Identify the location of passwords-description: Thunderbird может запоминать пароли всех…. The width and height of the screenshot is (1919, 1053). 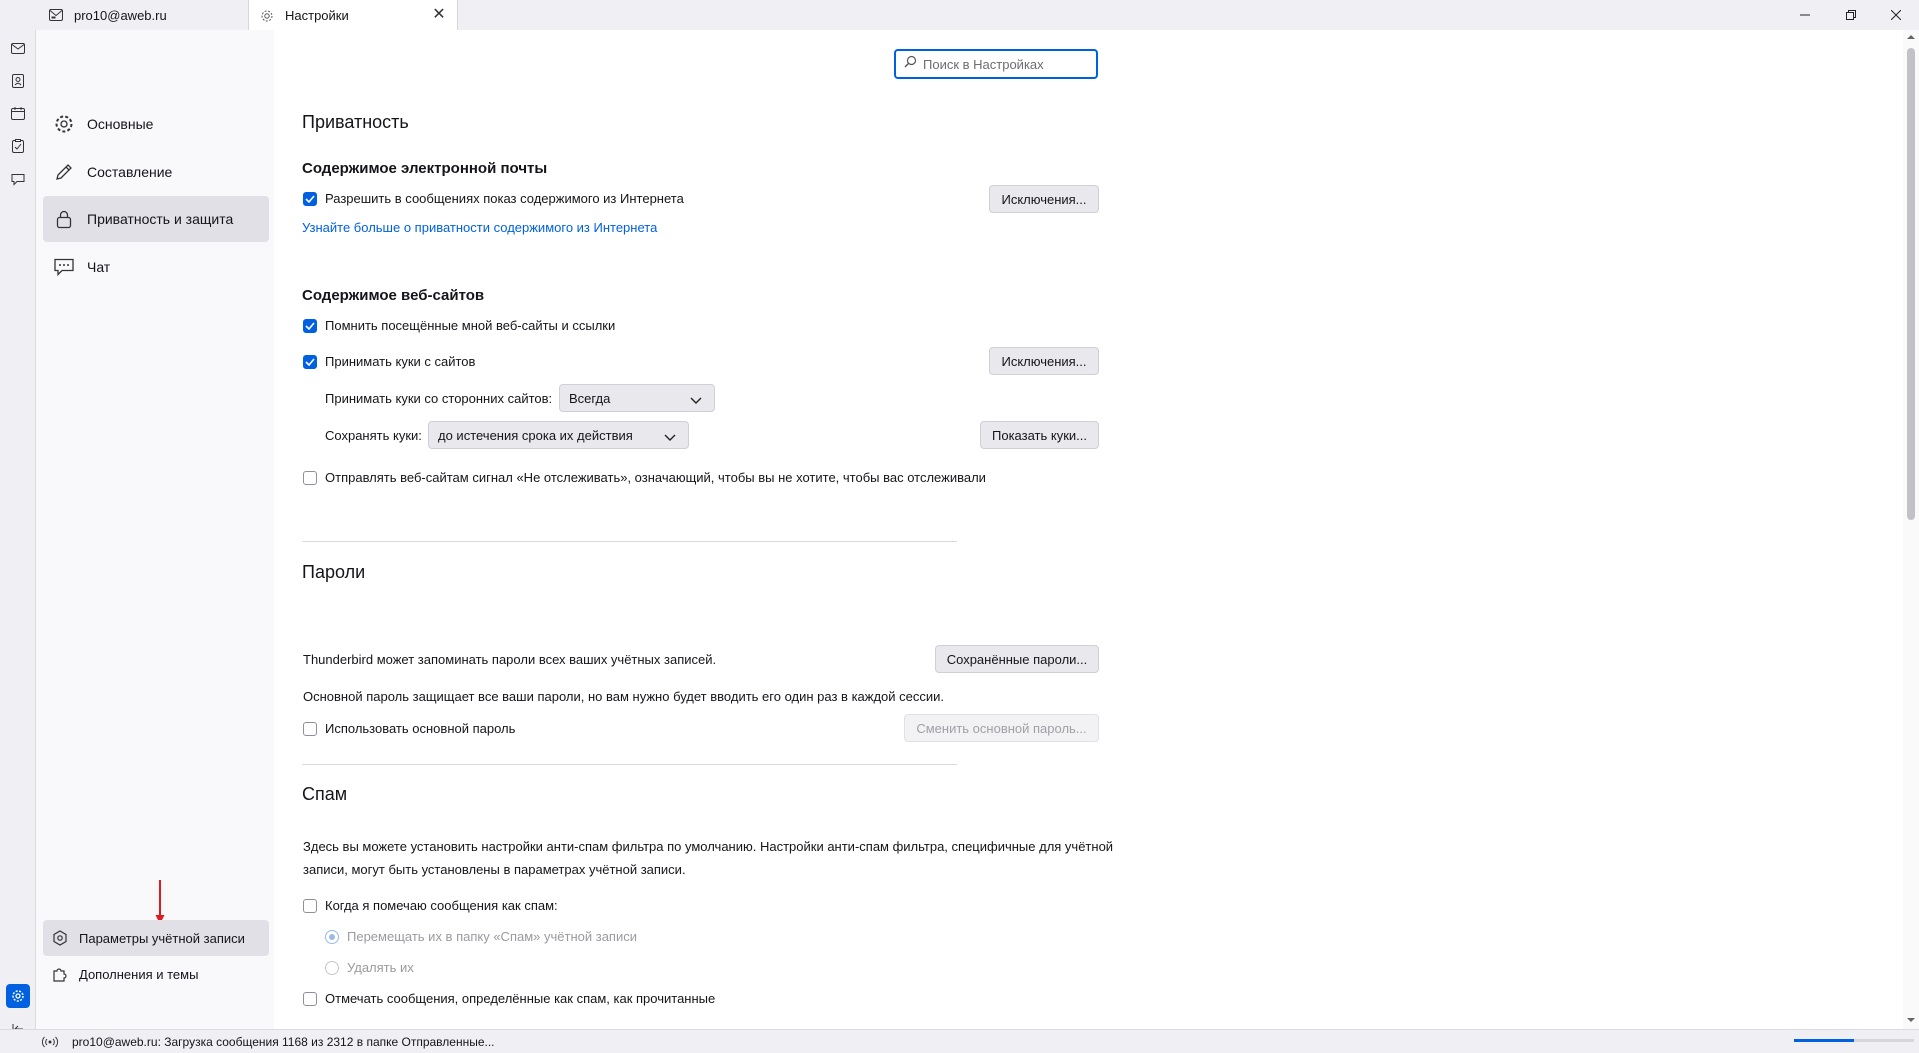
(510, 659).